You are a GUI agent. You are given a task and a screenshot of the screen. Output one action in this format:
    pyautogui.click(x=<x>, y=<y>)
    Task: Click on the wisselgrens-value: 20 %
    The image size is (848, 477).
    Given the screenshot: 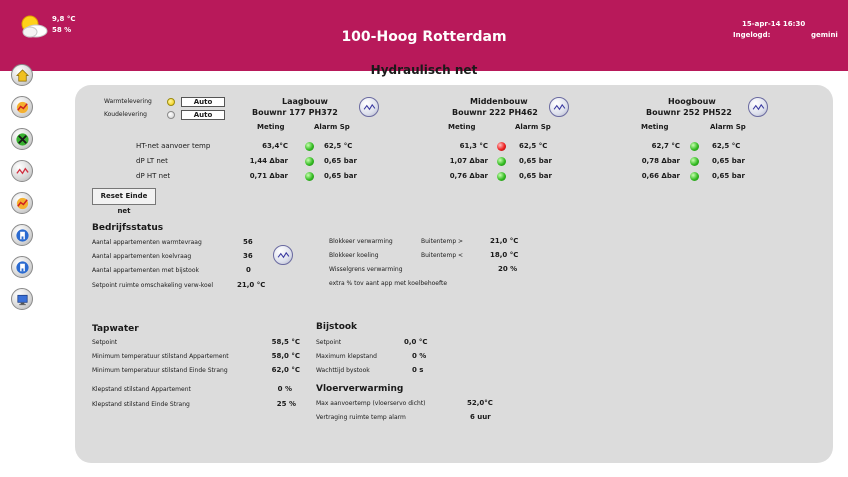 What is the action you would take?
    pyautogui.click(x=508, y=269)
    